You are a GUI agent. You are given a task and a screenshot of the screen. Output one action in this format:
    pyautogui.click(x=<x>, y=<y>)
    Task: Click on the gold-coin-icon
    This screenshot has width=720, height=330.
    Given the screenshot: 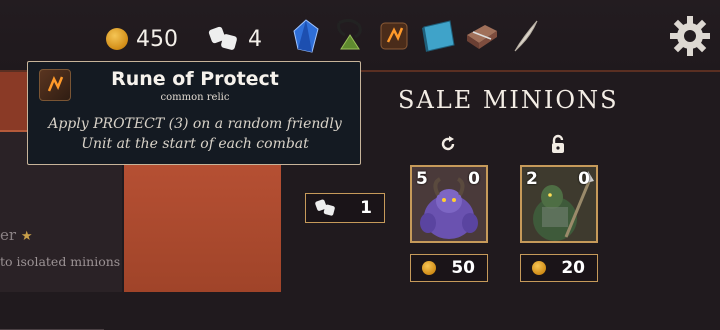 What is the action you would take?
    pyautogui.click(x=117, y=39)
    